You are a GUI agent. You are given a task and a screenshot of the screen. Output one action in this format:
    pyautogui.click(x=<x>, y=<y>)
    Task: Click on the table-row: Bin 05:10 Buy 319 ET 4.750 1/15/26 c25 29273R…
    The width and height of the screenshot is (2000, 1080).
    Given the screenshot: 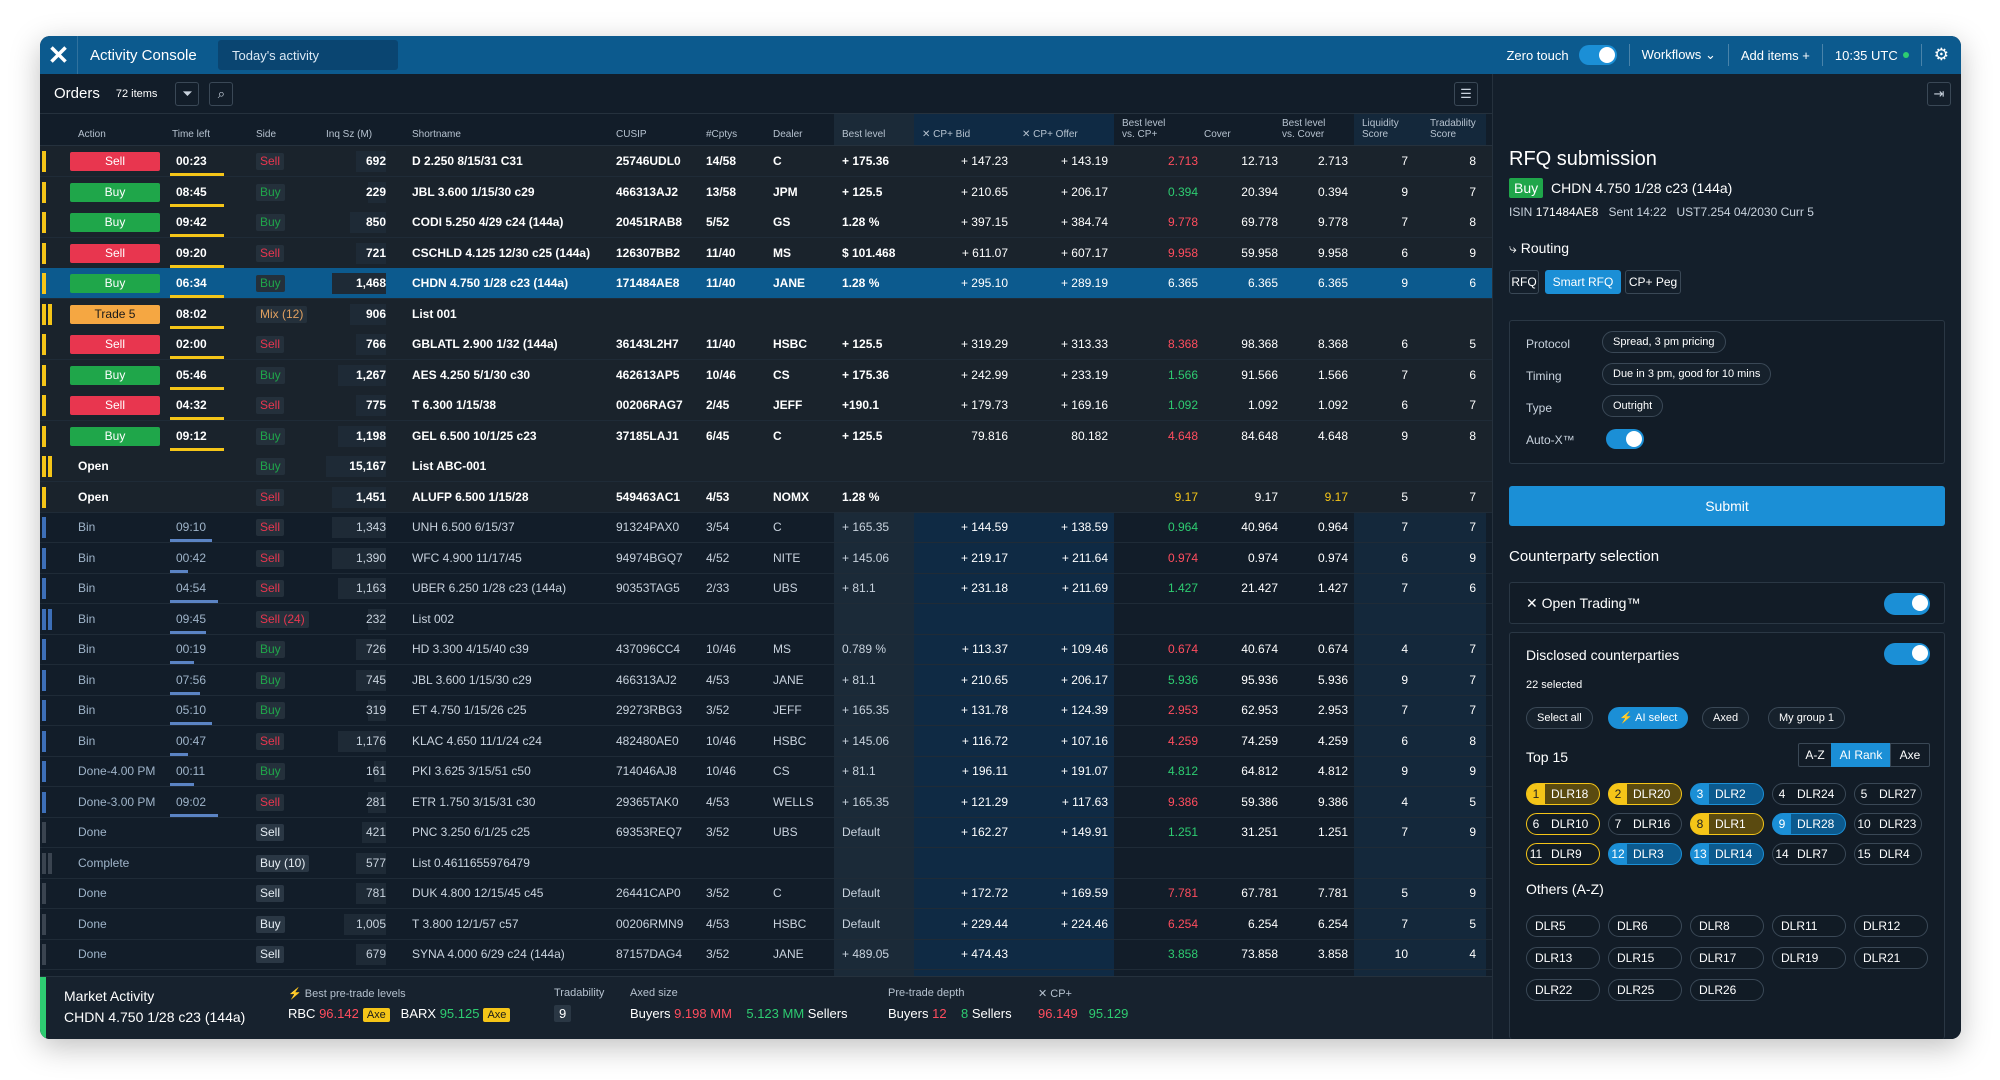 What is the action you would take?
    pyautogui.click(x=766, y=710)
    